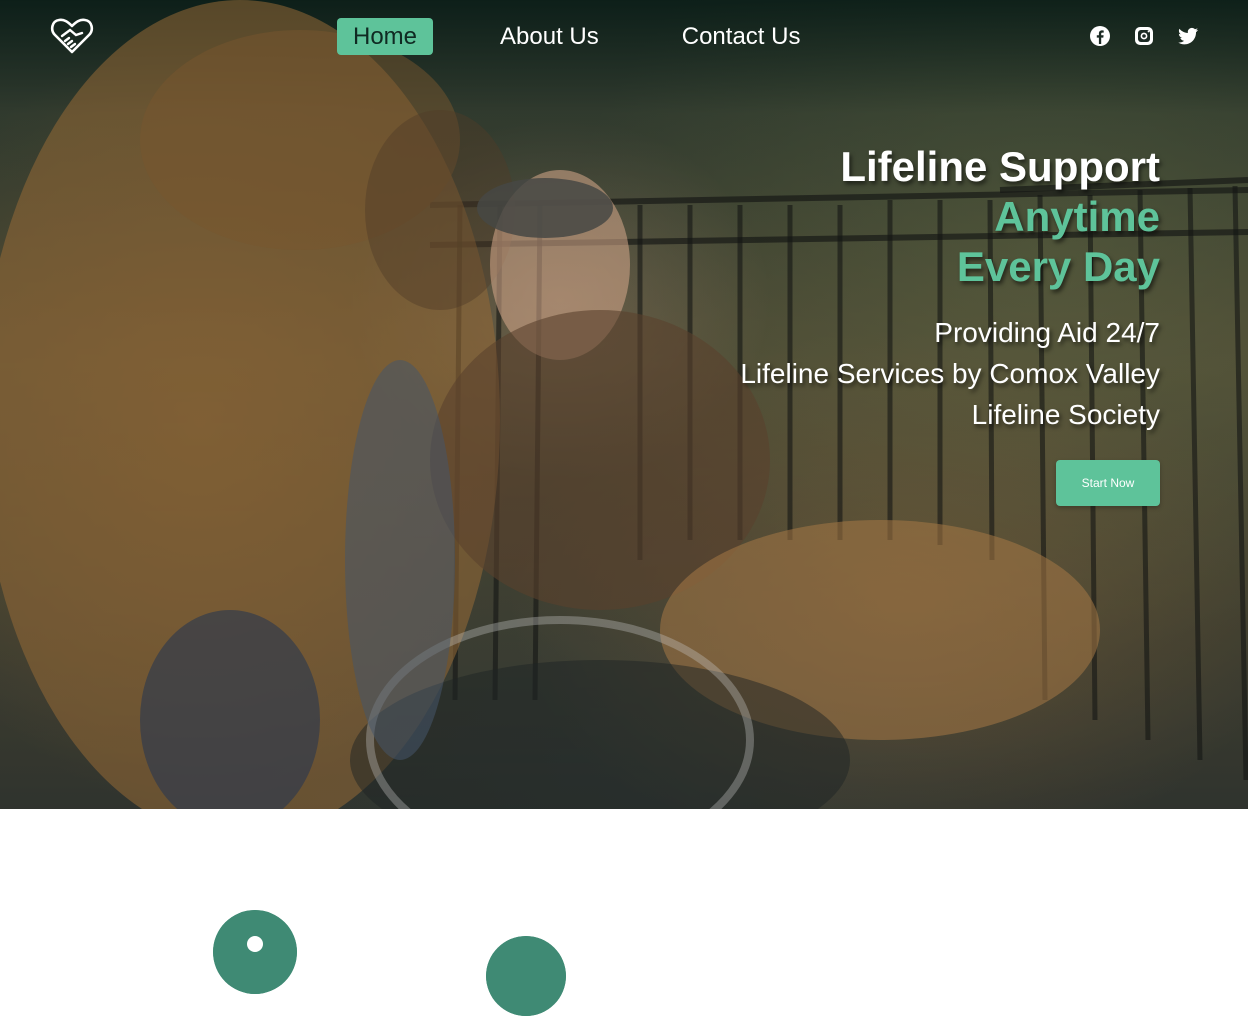 This screenshot has width=1248, height=1016. I want to click on hero-title-accent-every-day: Every Day, so click(1058, 266).